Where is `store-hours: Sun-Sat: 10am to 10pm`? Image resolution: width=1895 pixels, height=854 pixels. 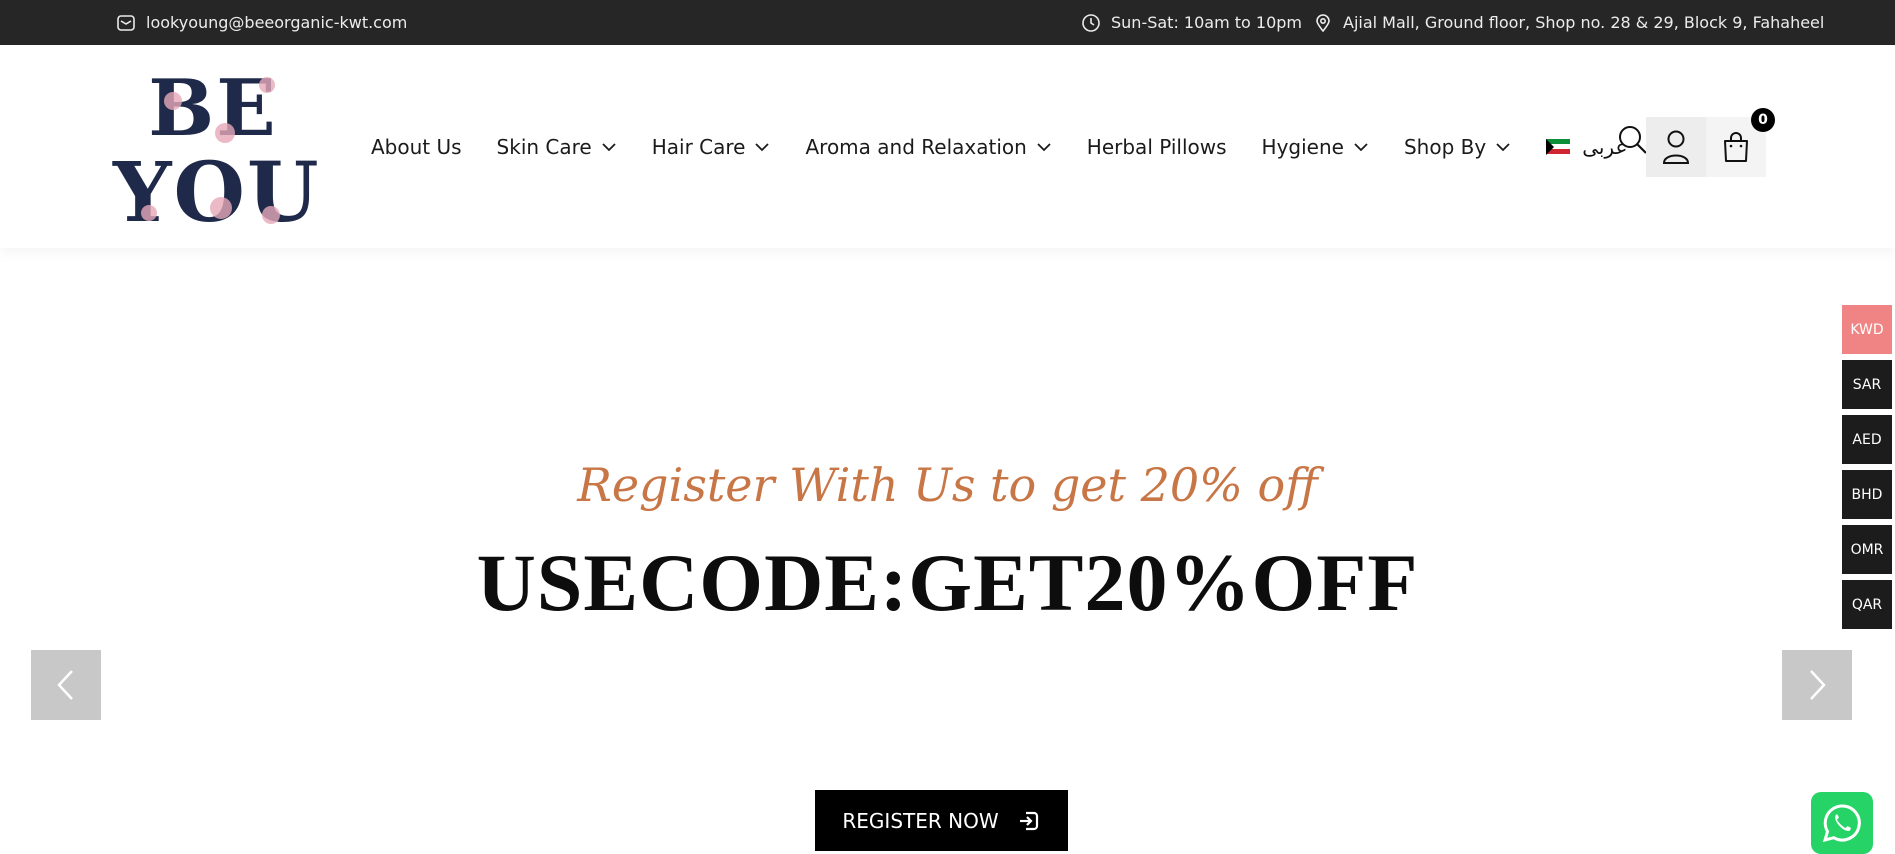
store-hours: Sun-Sat: 10am to 10pm is located at coordinates (1191, 22).